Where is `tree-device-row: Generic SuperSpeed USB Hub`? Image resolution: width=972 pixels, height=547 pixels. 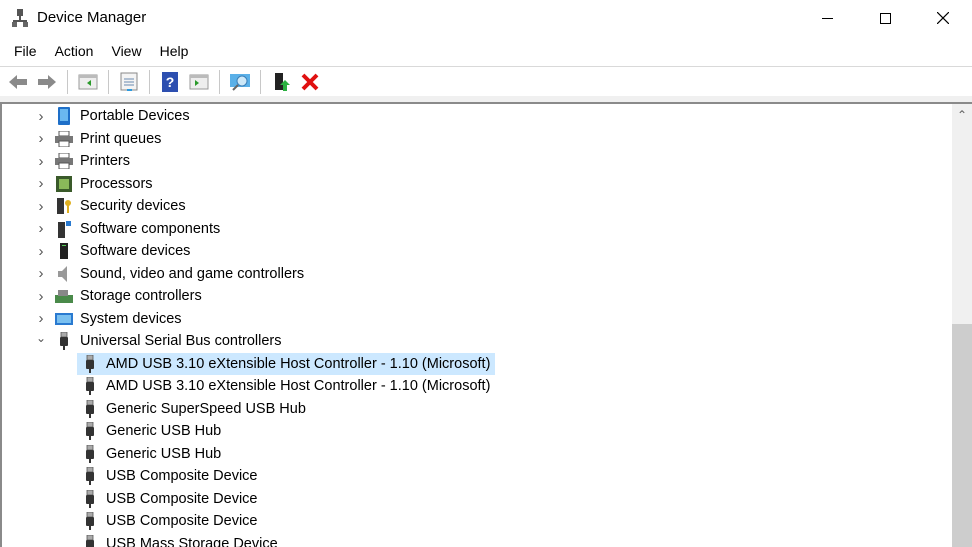 tree-device-row: Generic SuperSpeed USB Hub is located at coordinates (191, 409).